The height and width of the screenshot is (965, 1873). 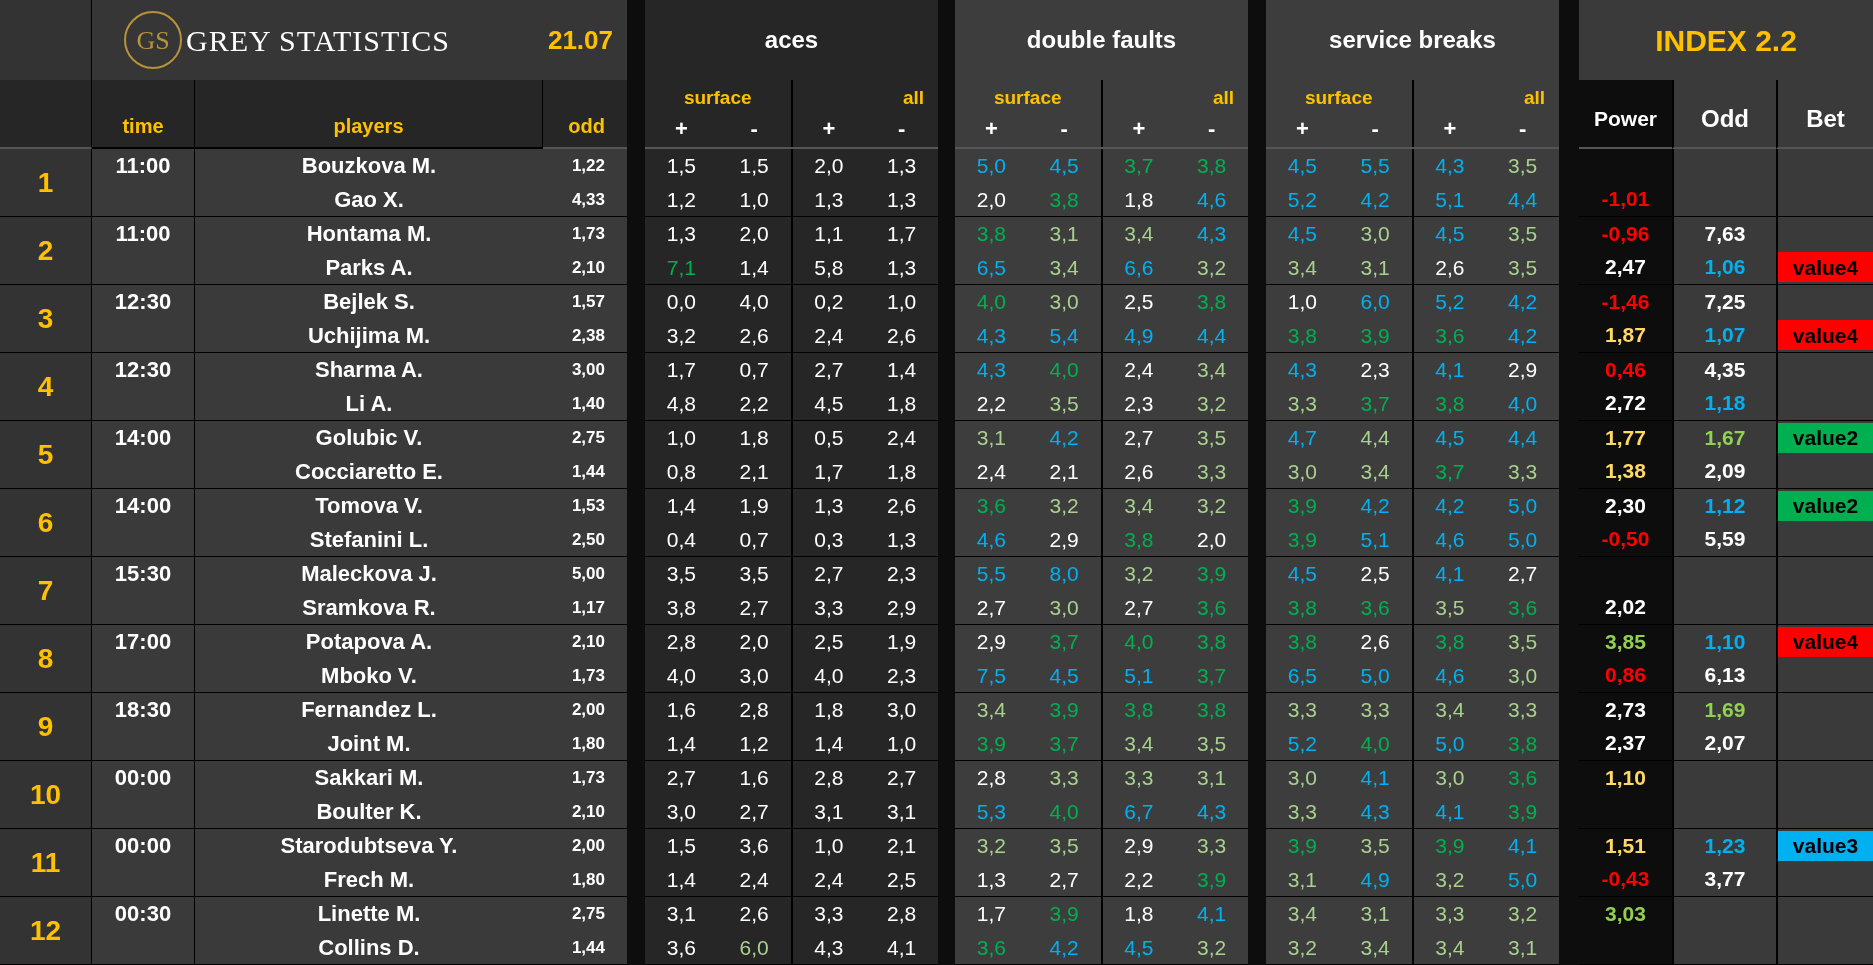 I want to click on stat-value: 2,5, so click(x=1375, y=573).